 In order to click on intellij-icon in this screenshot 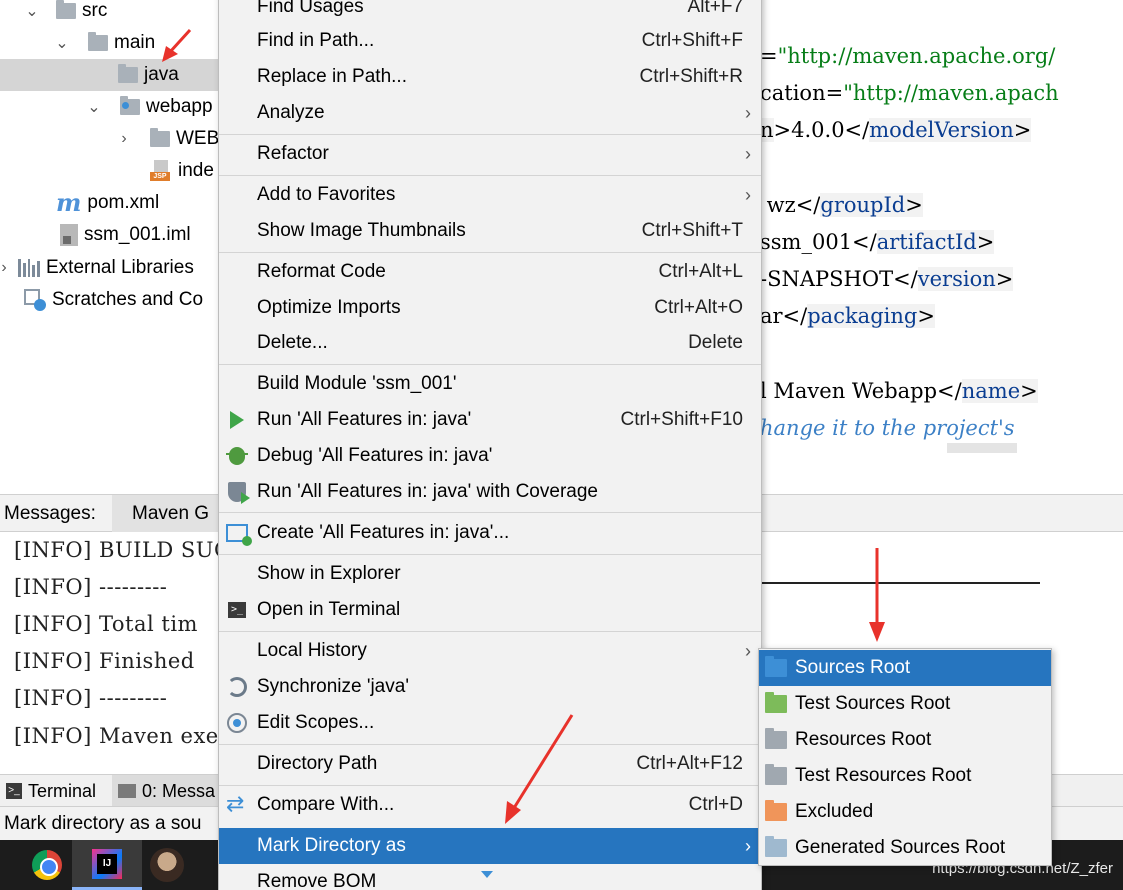, I will do `click(107, 863)`.